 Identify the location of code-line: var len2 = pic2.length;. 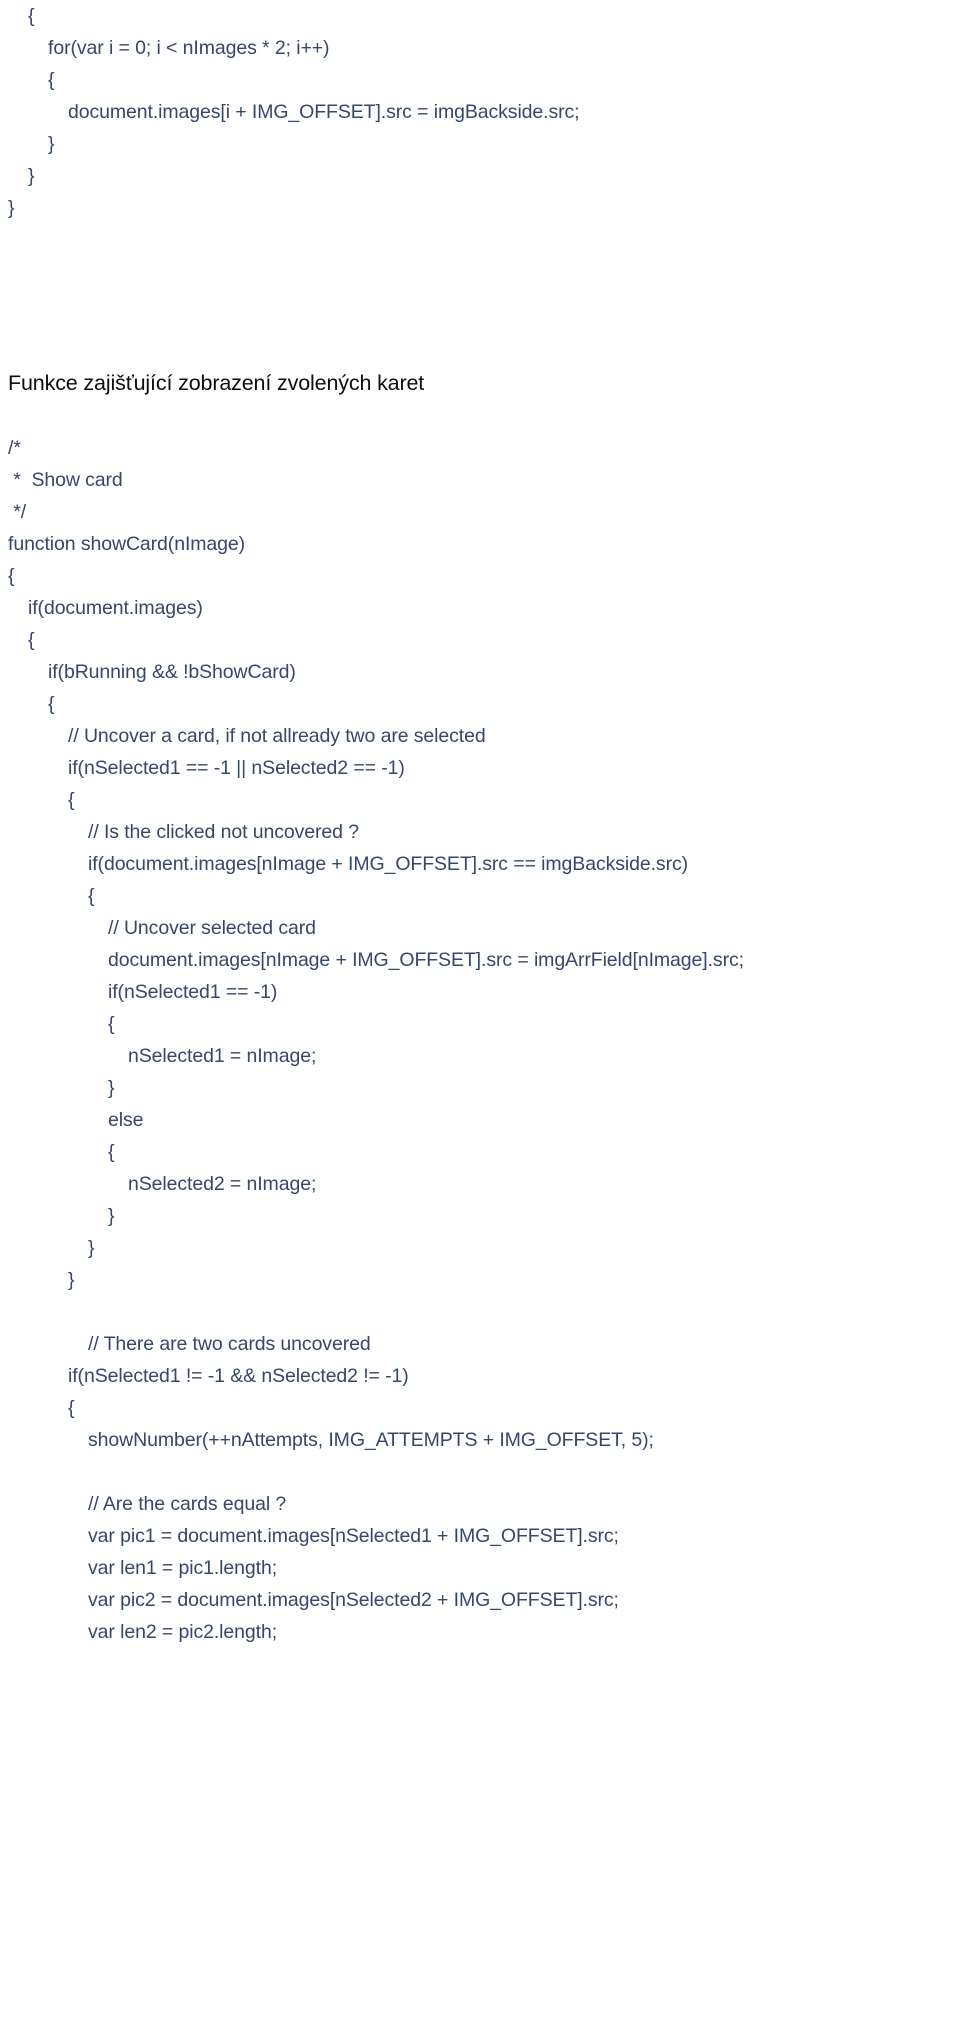
(183, 1632).